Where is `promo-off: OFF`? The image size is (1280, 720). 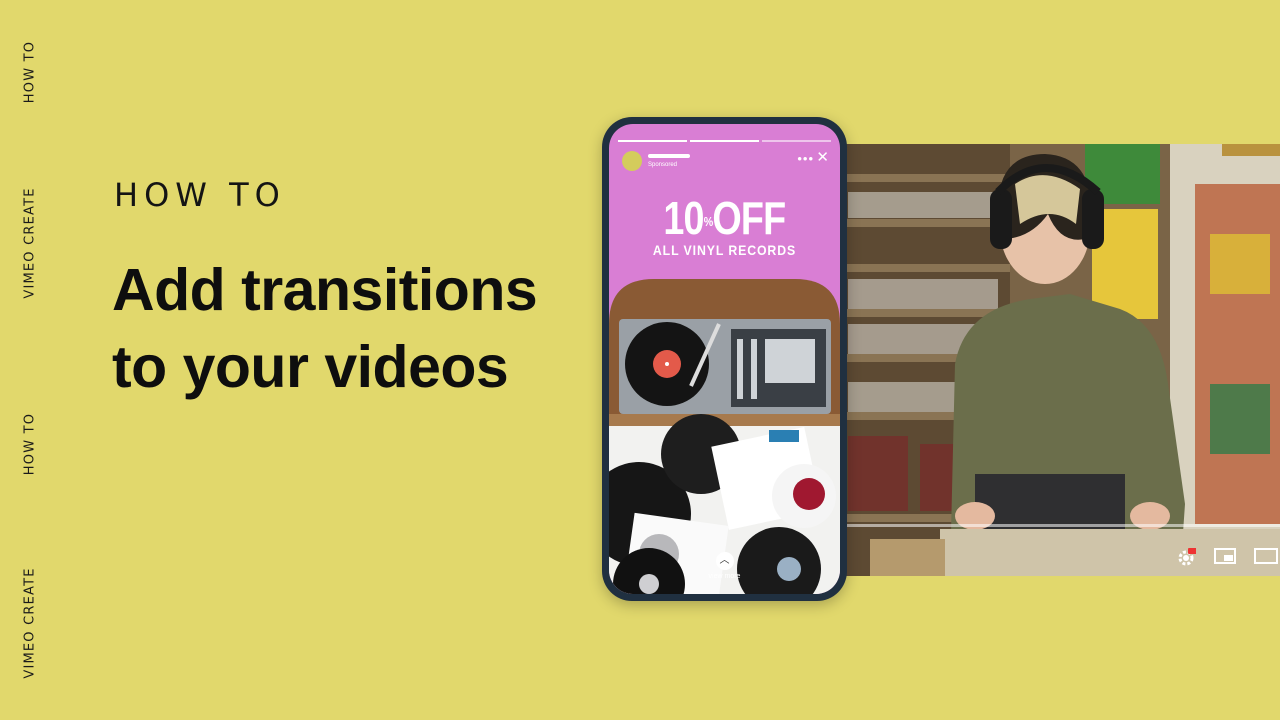
promo-off: OFF is located at coordinates (749, 218).